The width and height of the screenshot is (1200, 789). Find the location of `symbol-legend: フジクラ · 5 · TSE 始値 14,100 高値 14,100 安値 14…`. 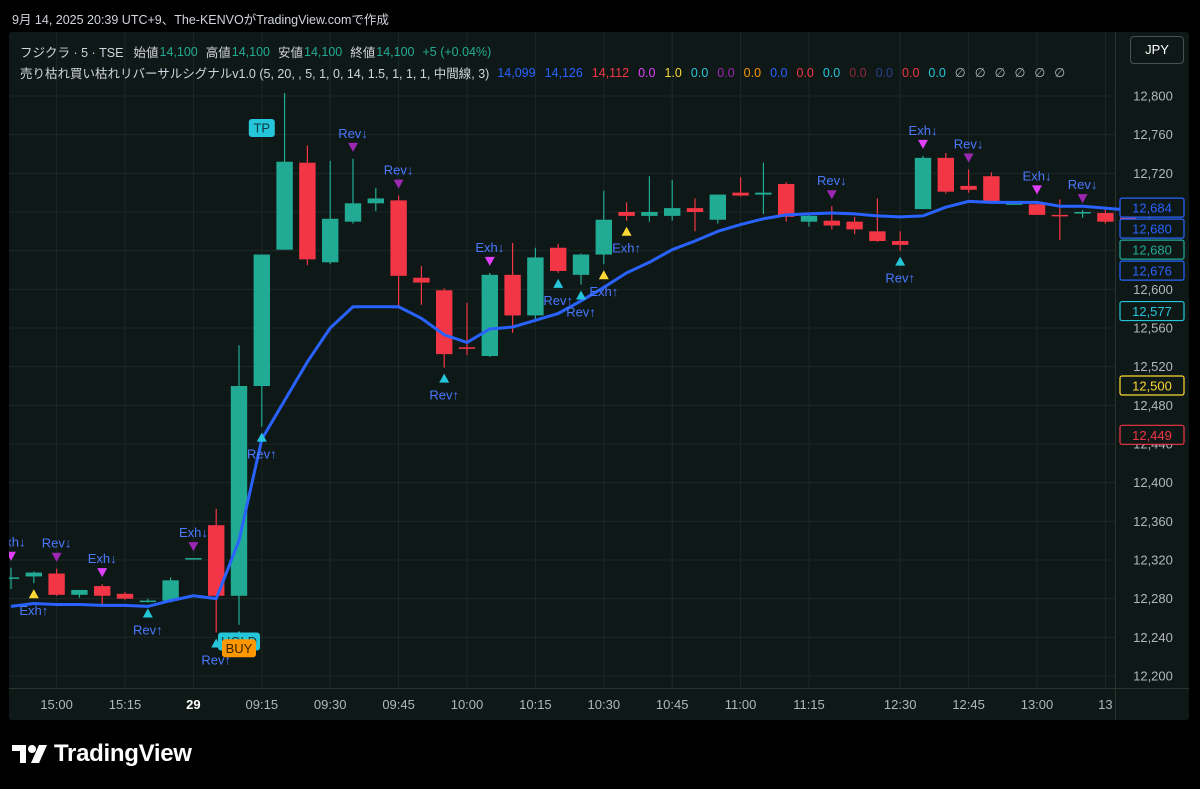

symbol-legend: フジクラ · 5 · TSE 始値 14,100 高値 14,100 安値 14… is located at coordinates (255, 51).